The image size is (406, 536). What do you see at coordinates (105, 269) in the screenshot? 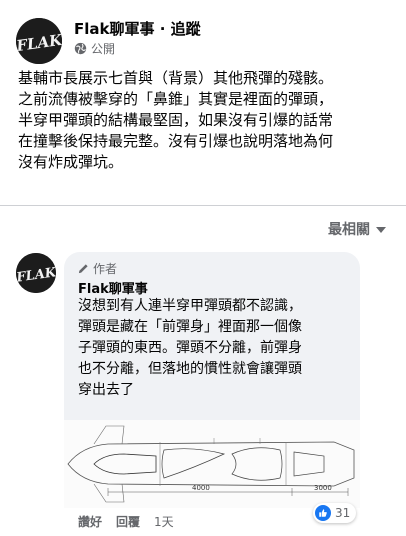
I see `author-badge-label: 作者` at bounding box center [105, 269].